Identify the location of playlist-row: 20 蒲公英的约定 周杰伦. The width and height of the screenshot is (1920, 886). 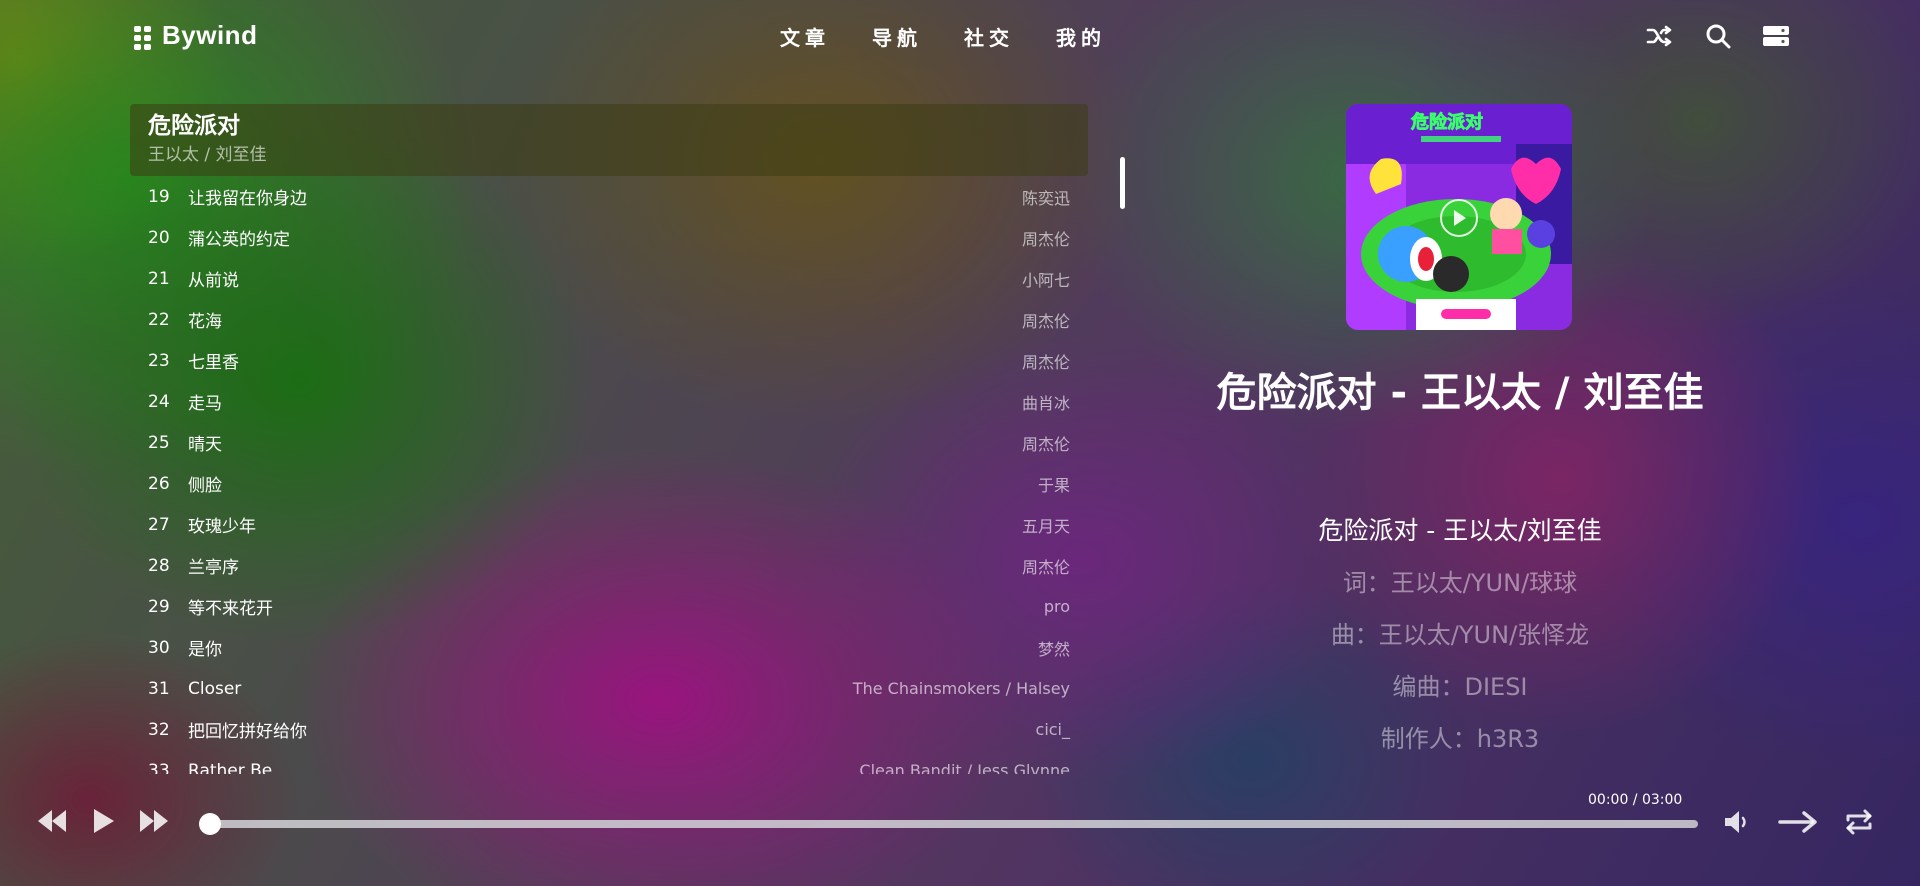
(609, 237).